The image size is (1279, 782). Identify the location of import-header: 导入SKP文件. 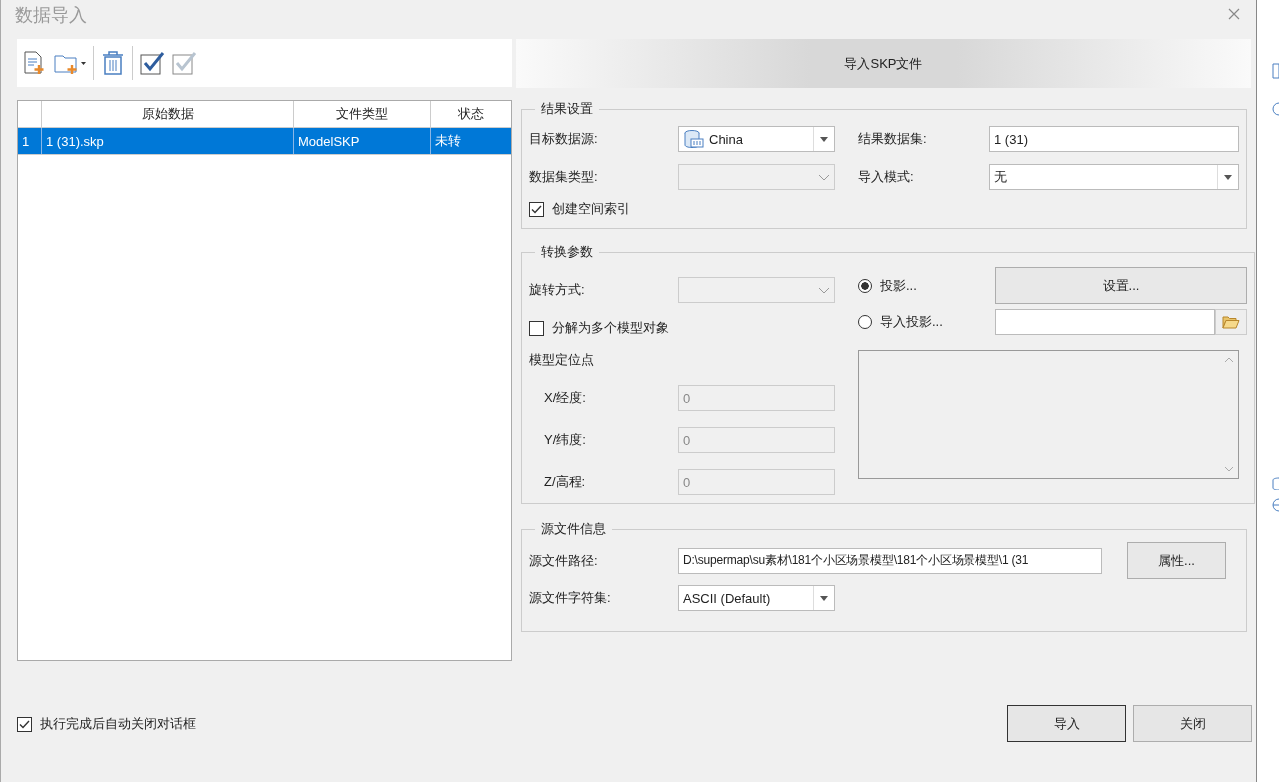
(883, 63).